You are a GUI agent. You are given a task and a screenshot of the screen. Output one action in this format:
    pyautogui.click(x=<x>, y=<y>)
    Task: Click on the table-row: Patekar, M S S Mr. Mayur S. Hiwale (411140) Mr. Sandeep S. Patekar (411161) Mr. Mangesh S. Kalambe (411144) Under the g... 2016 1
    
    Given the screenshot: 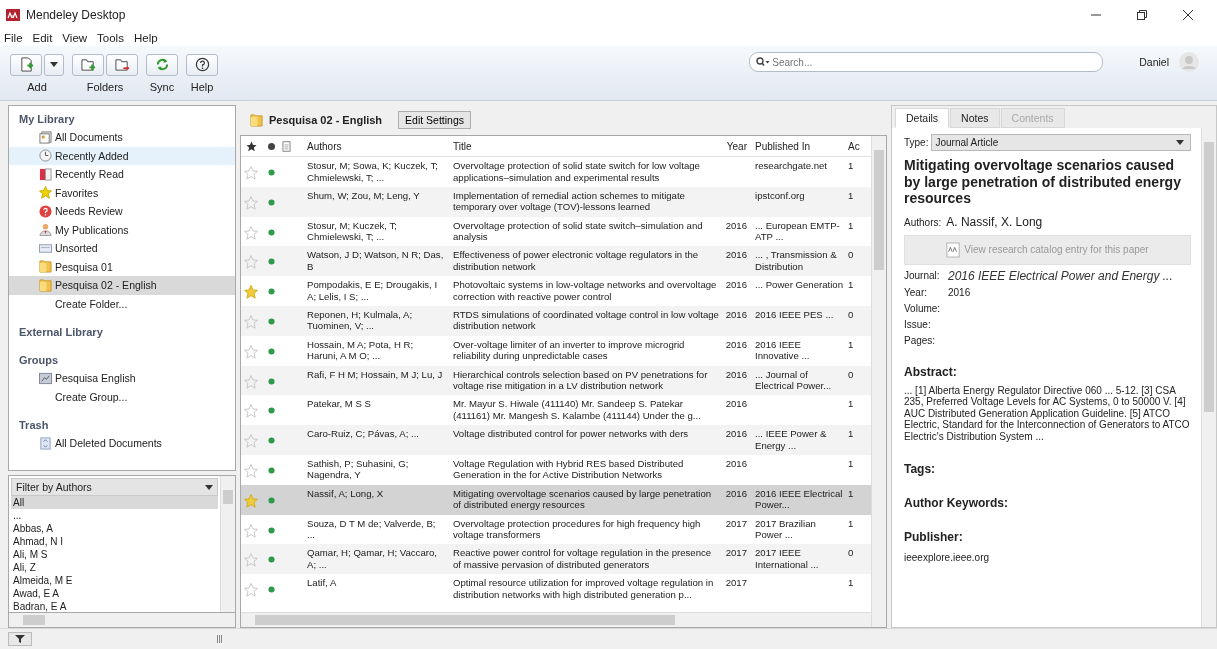 What is the action you would take?
    pyautogui.click(x=556, y=410)
    